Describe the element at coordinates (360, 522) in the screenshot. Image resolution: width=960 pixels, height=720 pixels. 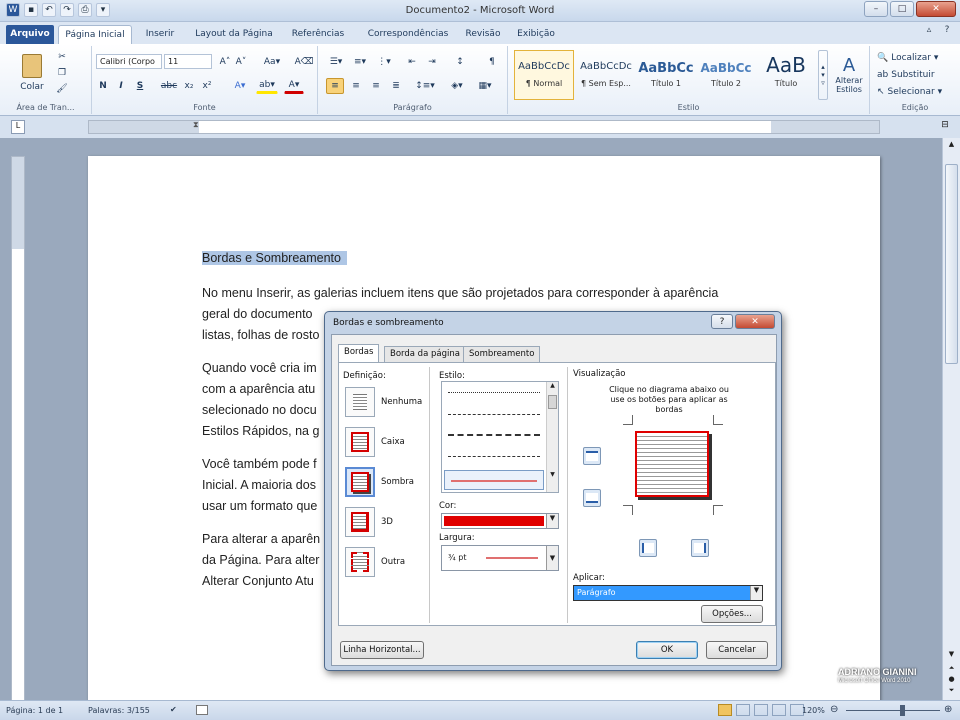
I see `setting-3d-icon` at that location.